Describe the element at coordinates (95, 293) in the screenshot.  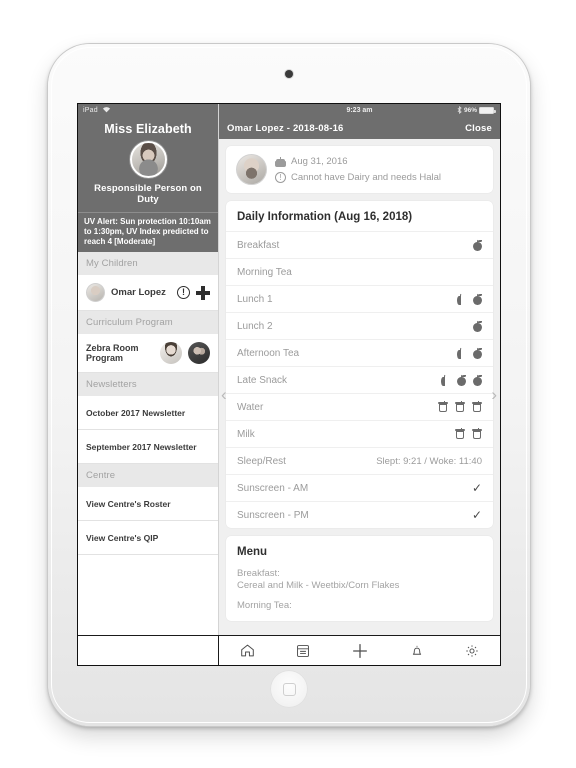
I see `child-avatar` at that location.